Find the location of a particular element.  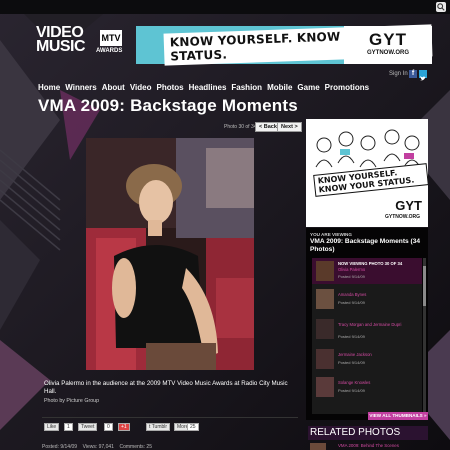

search-icon is located at coordinates (441, 7).